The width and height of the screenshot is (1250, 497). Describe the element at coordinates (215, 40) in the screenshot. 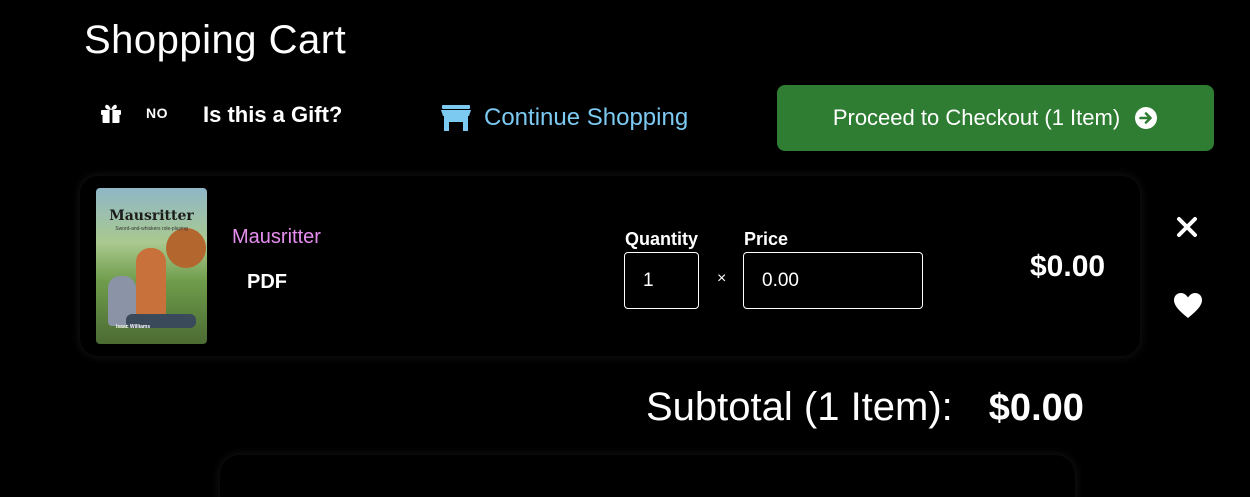

I see `page-title: Shopping Cart` at that location.